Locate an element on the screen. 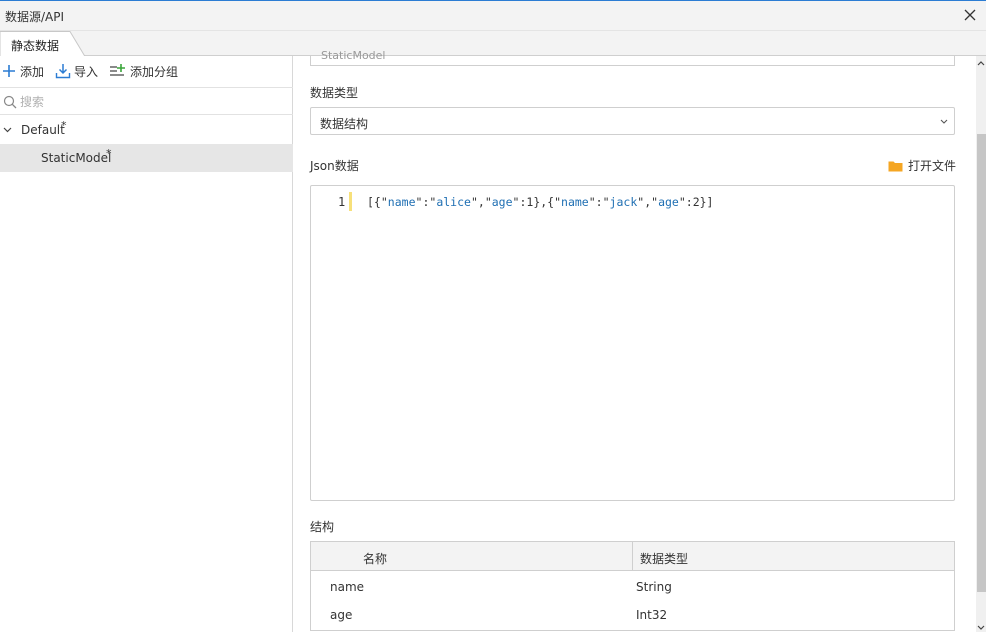  open-file-label: 打开文件 is located at coordinates (931, 166).